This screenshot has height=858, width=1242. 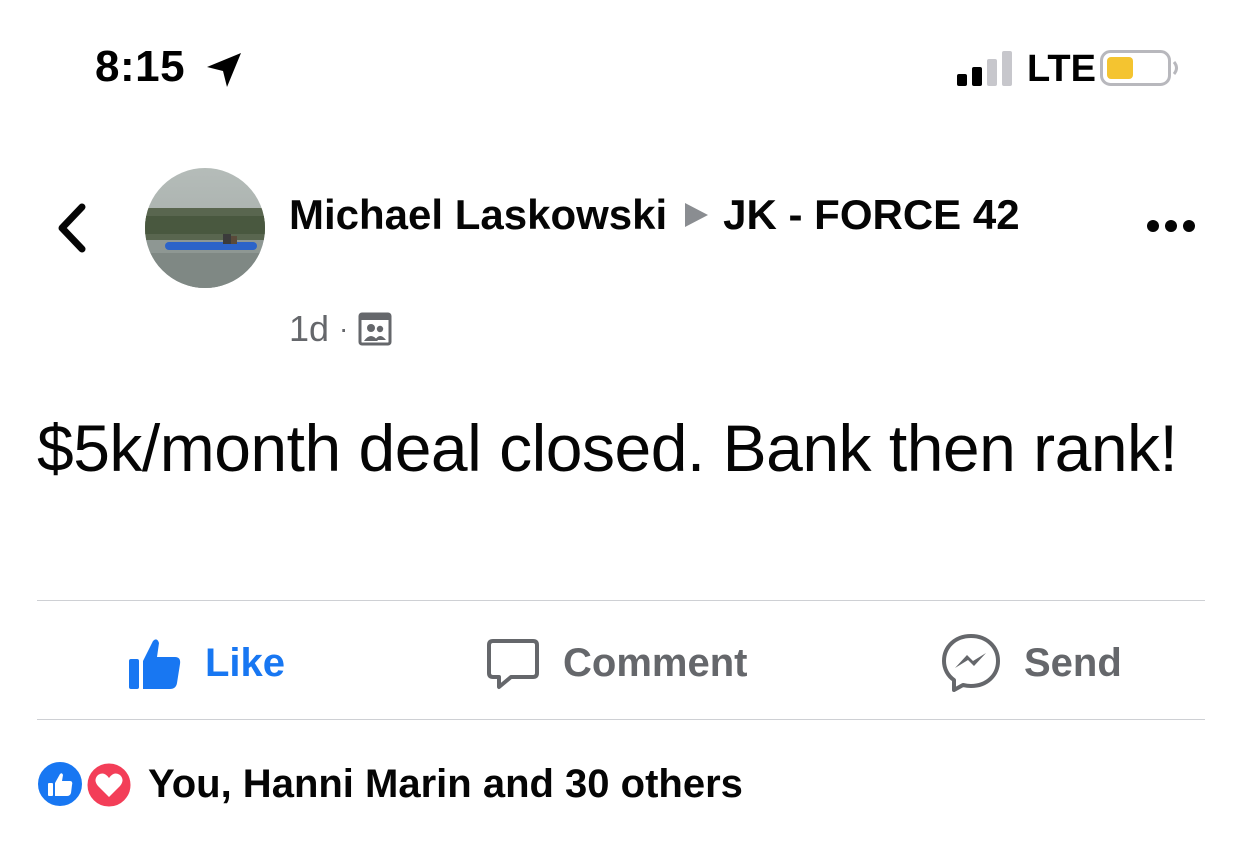 I want to click on reactions-summary: You, Hanni Marin and 30 others, so click(x=389, y=785).